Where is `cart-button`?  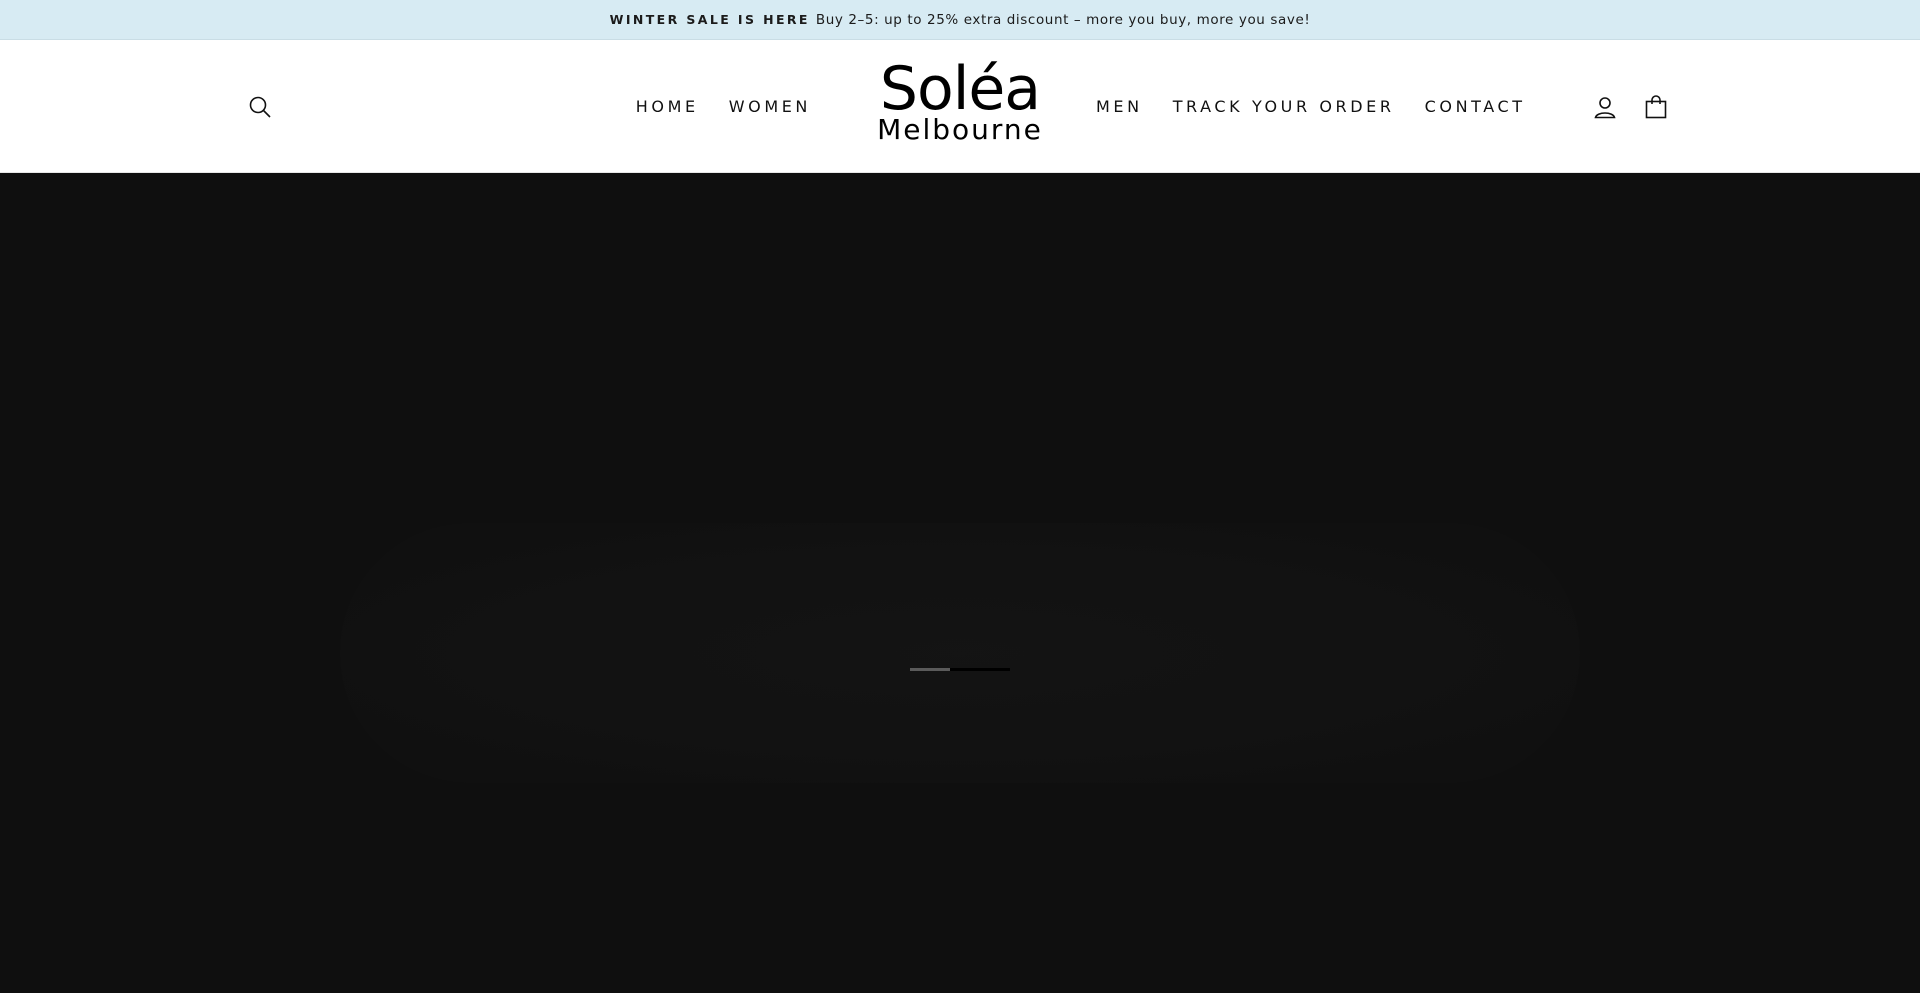
cart-button is located at coordinates (1656, 107).